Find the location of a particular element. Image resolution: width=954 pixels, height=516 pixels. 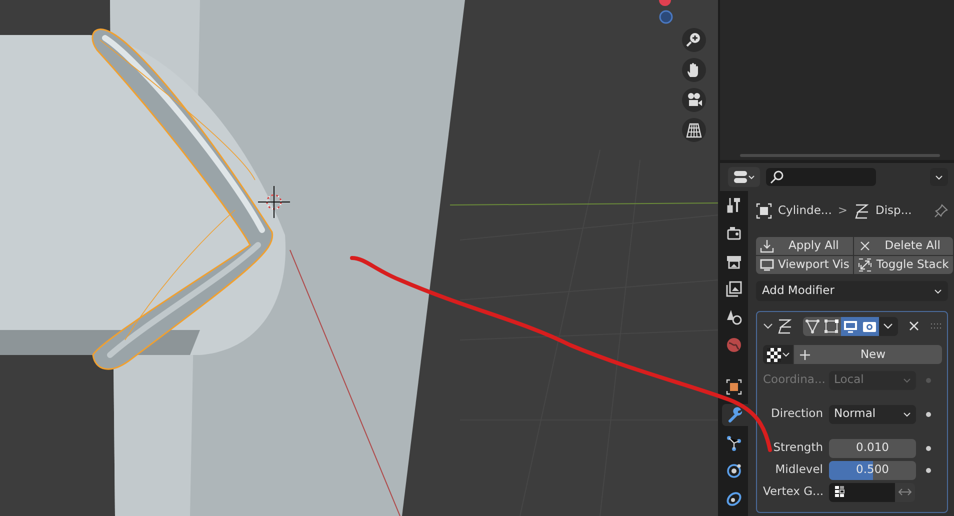

field-label: Strength is located at coordinates (798, 447).